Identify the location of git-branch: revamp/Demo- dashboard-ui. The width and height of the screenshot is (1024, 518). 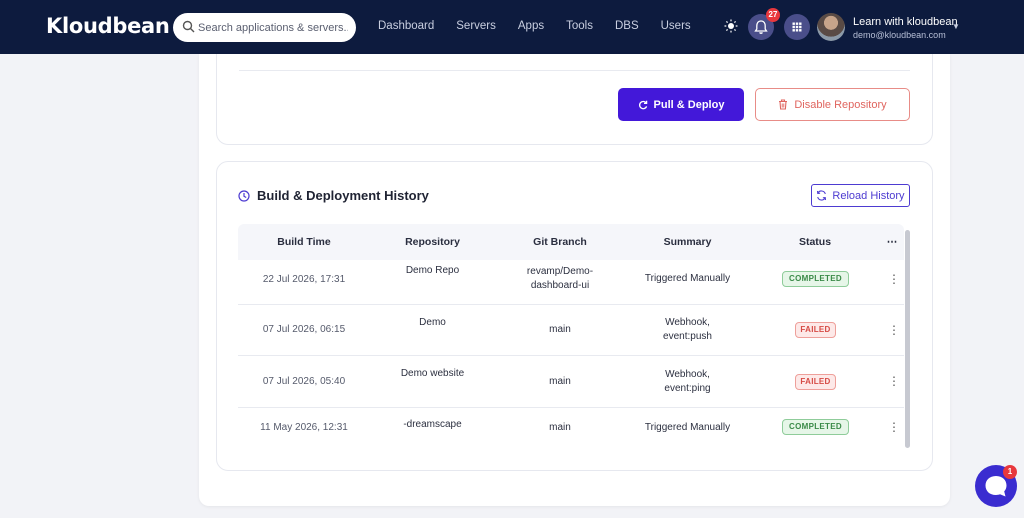
(560, 279).